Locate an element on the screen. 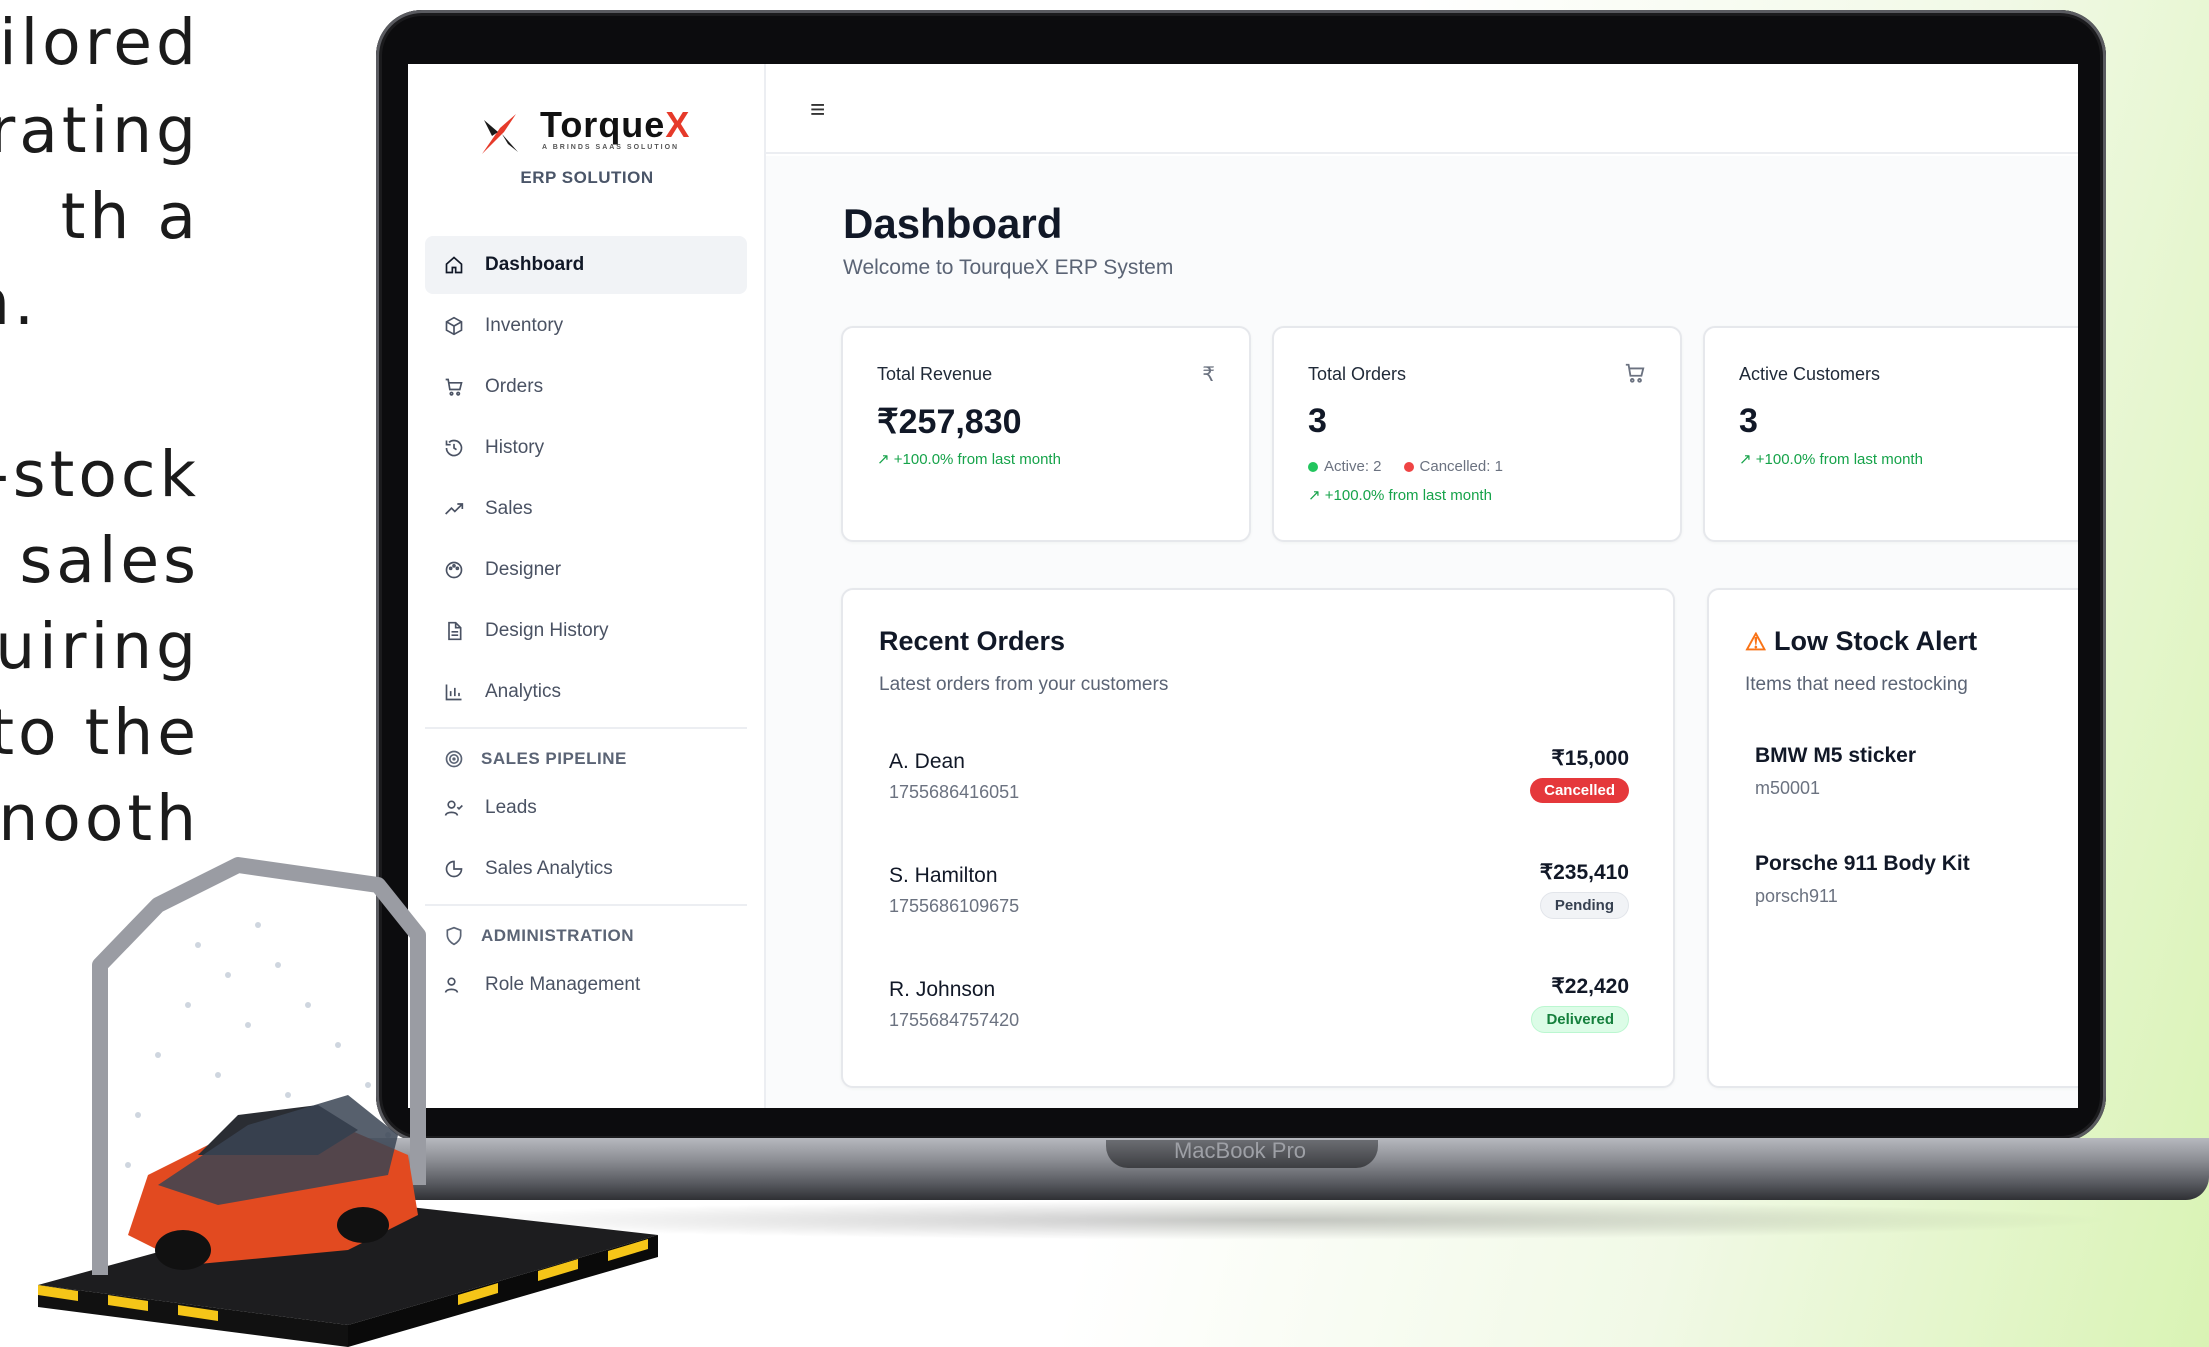 The width and height of the screenshot is (2209, 1347). section-label: SALES PIPELINE is located at coordinates (554, 758).